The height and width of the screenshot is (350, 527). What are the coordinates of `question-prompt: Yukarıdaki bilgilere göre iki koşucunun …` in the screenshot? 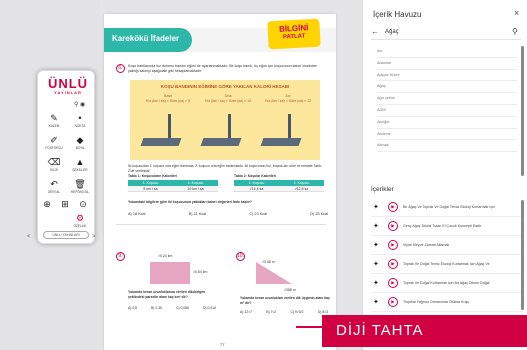 It's located at (190, 202).